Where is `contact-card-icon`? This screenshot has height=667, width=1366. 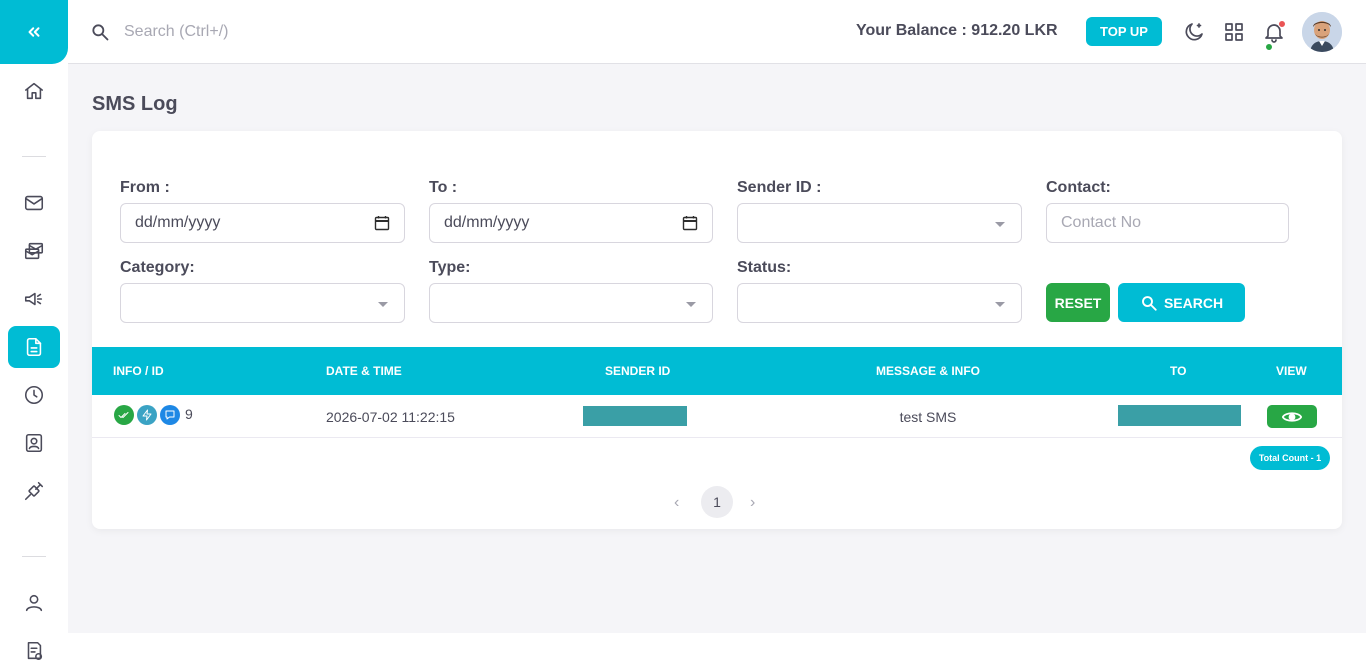
contact-card-icon is located at coordinates (34, 443).